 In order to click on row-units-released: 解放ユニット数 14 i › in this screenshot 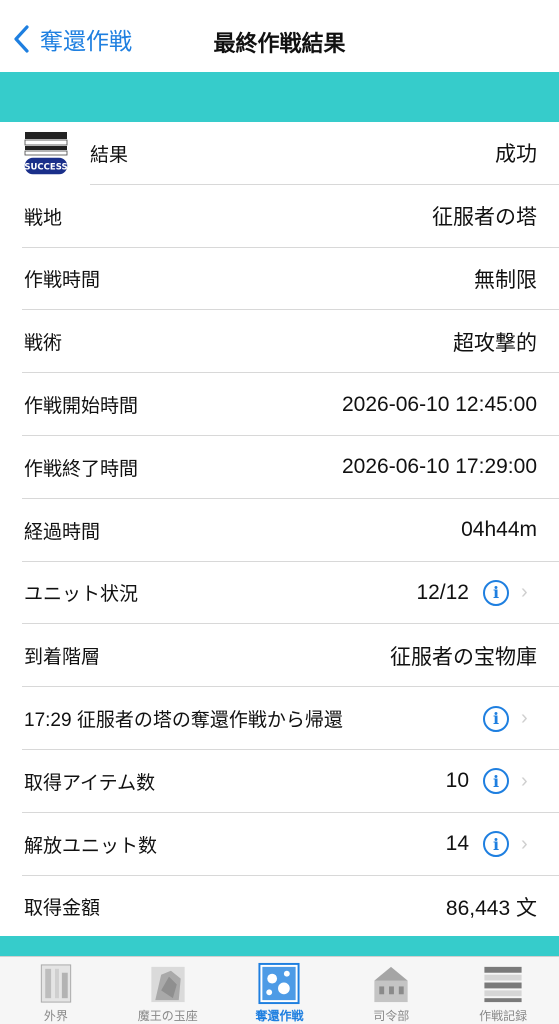, I will do `click(279, 844)`.